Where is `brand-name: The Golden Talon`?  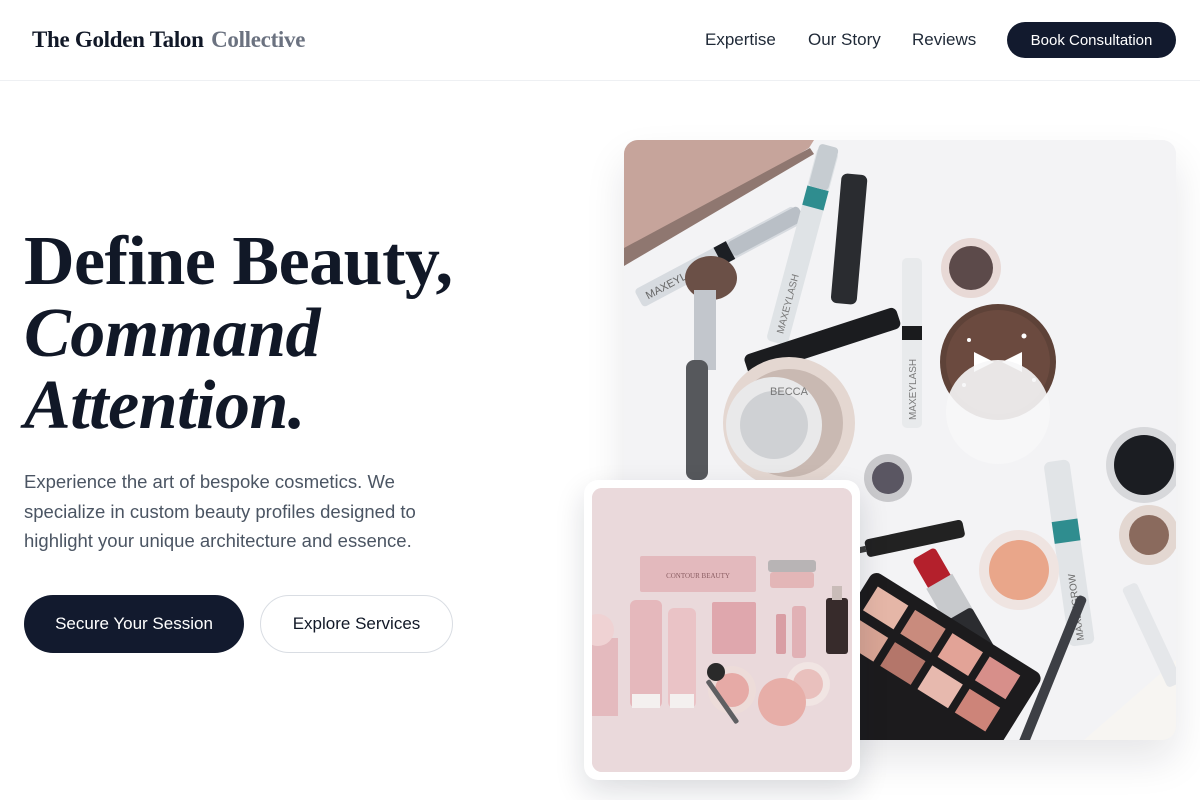
brand-name: The Golden Talon is located at coordinates (118, 39).